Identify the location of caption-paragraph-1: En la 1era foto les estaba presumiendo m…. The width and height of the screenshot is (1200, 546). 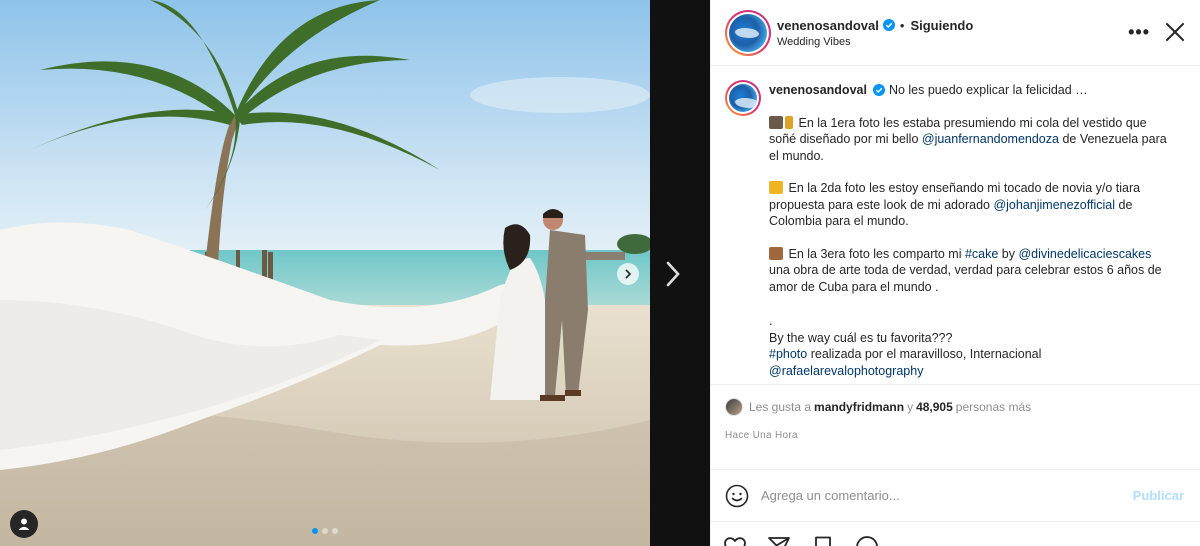
(968, 139).